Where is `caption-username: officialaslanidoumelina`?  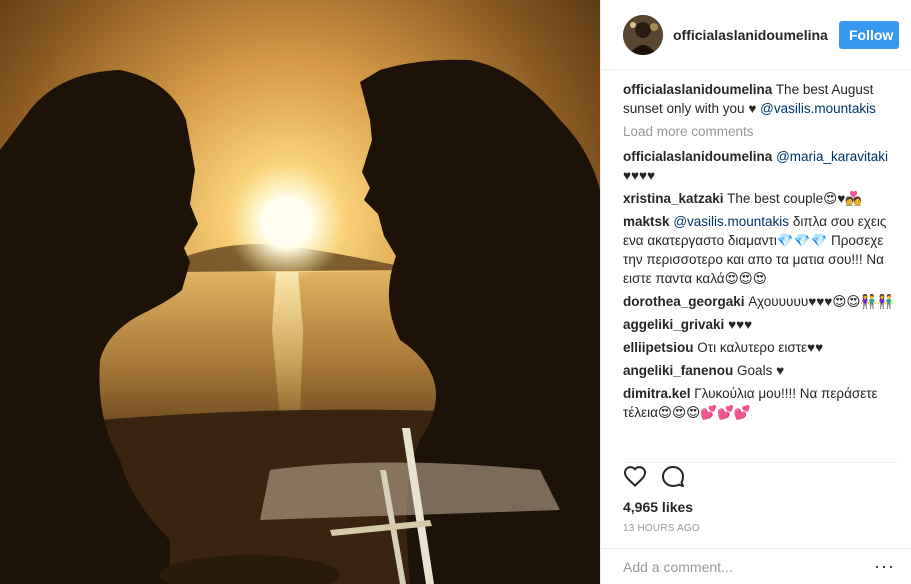 caption-username: officialaslanidoumelina is located at coordinates (697, 89).